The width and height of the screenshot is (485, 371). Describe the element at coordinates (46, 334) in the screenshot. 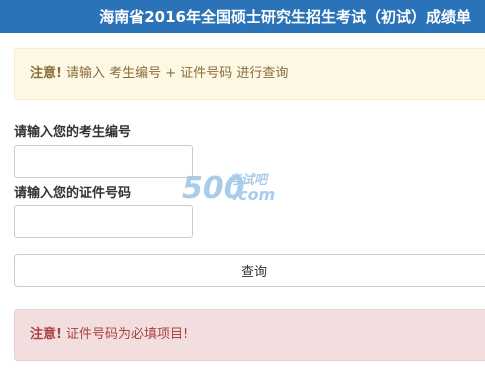

I see `error-alert-prefix: 注意!` at that location.